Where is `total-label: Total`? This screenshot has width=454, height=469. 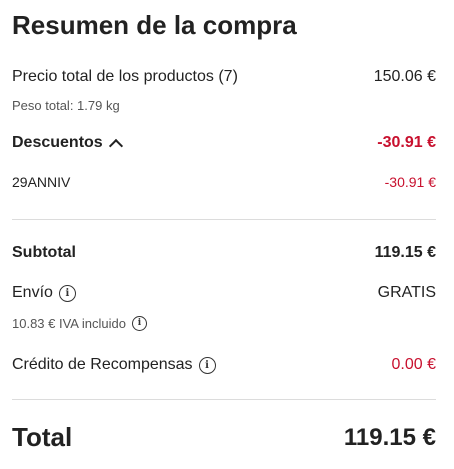
total-label: Total is located at coordinates (42, 437).